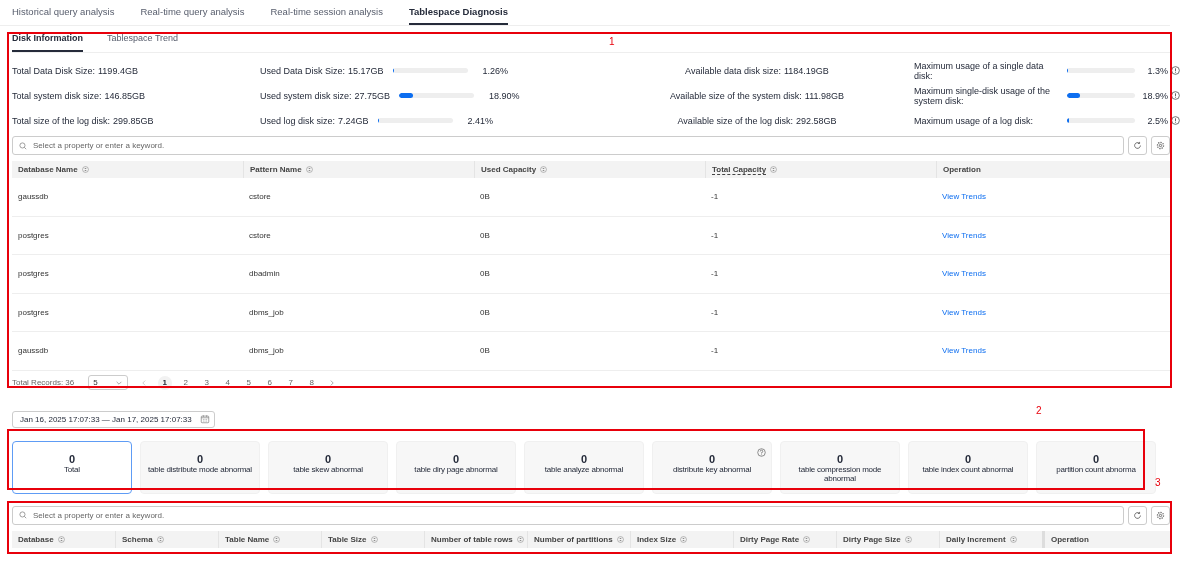  What do you see at coordinates (228, 382) in the screenshot?
I see `page-number: 4` at bounding box center [228, 382].